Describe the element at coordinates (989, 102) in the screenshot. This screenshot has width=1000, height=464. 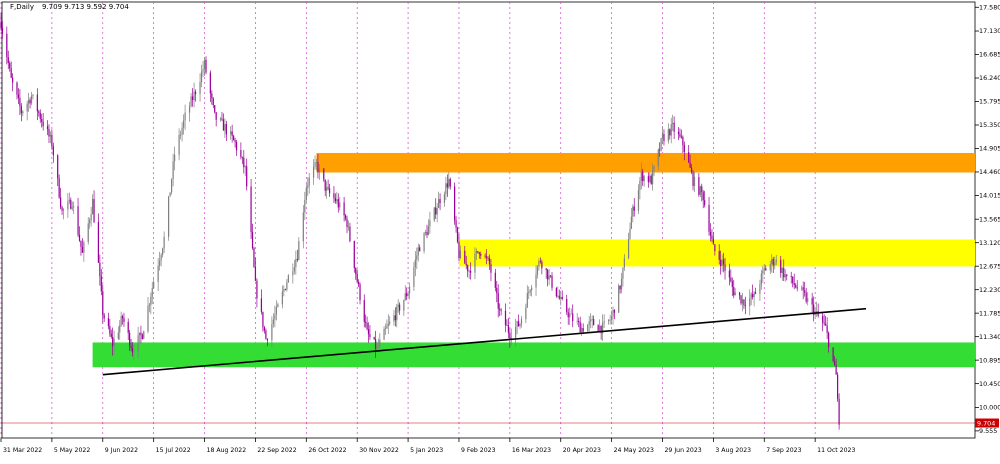
I see `y-tick-label: 15.795` at that location.